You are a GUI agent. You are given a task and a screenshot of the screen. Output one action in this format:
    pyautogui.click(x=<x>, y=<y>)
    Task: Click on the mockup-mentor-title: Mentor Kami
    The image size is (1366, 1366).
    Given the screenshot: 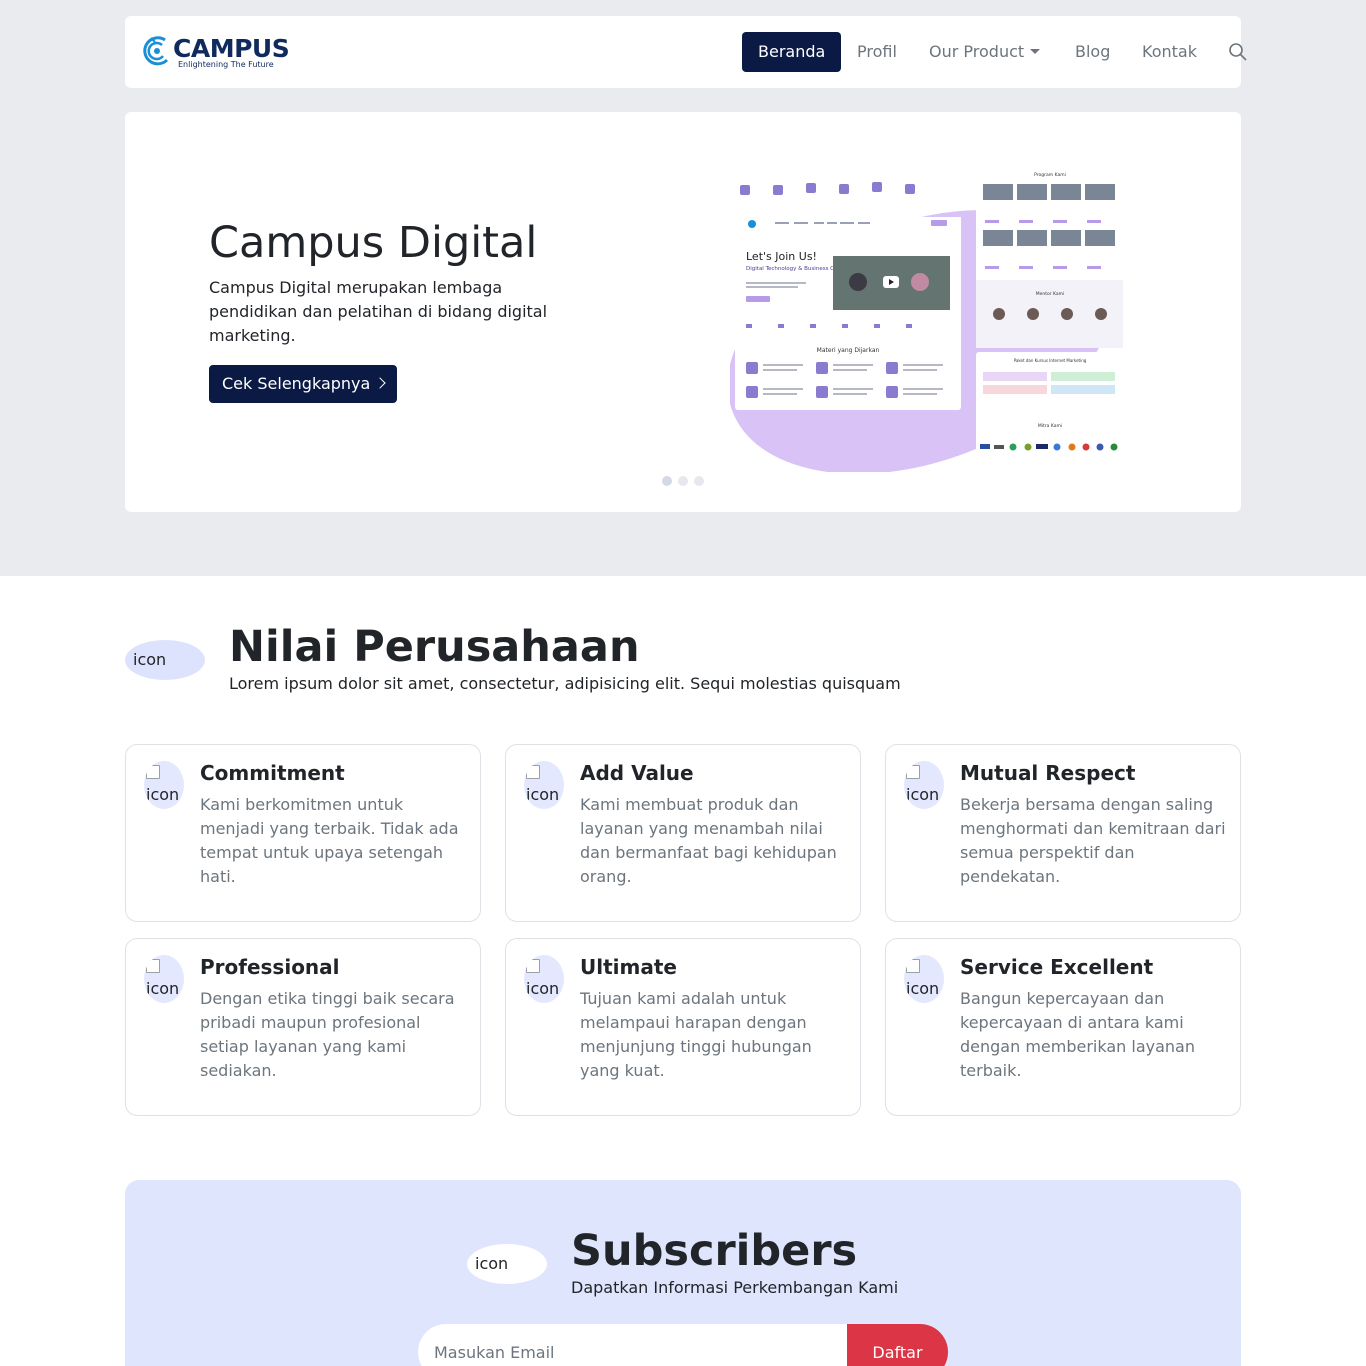 What is the action you would take?
    pyautogui.click(x=1050, y=294)
    